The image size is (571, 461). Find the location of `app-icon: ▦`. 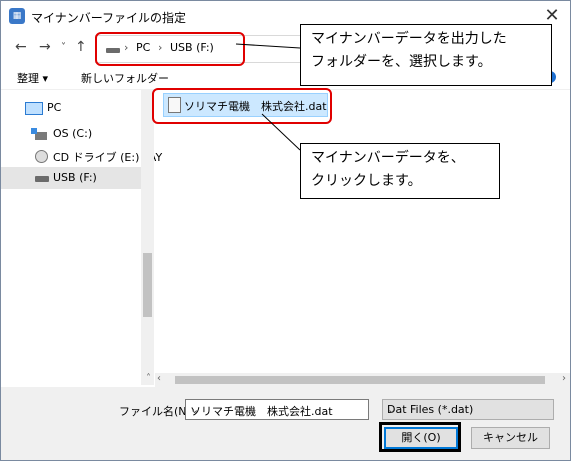

app-icon: ▦ is located at coordinates (17, 16).